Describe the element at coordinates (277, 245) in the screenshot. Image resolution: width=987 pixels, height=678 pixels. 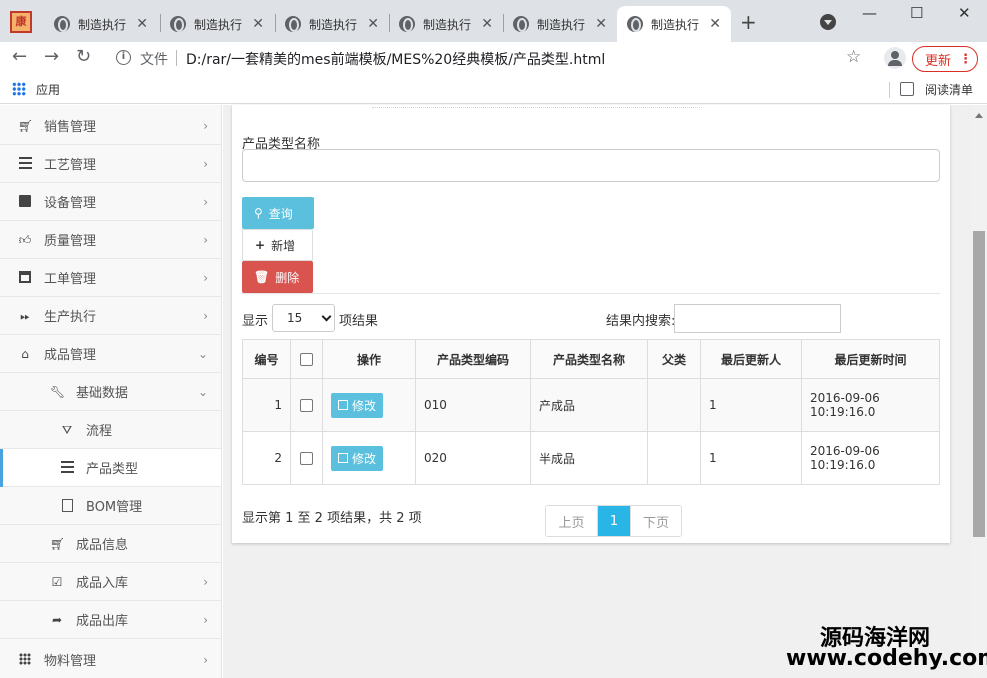
I see `add-button: + 新增` at that location.